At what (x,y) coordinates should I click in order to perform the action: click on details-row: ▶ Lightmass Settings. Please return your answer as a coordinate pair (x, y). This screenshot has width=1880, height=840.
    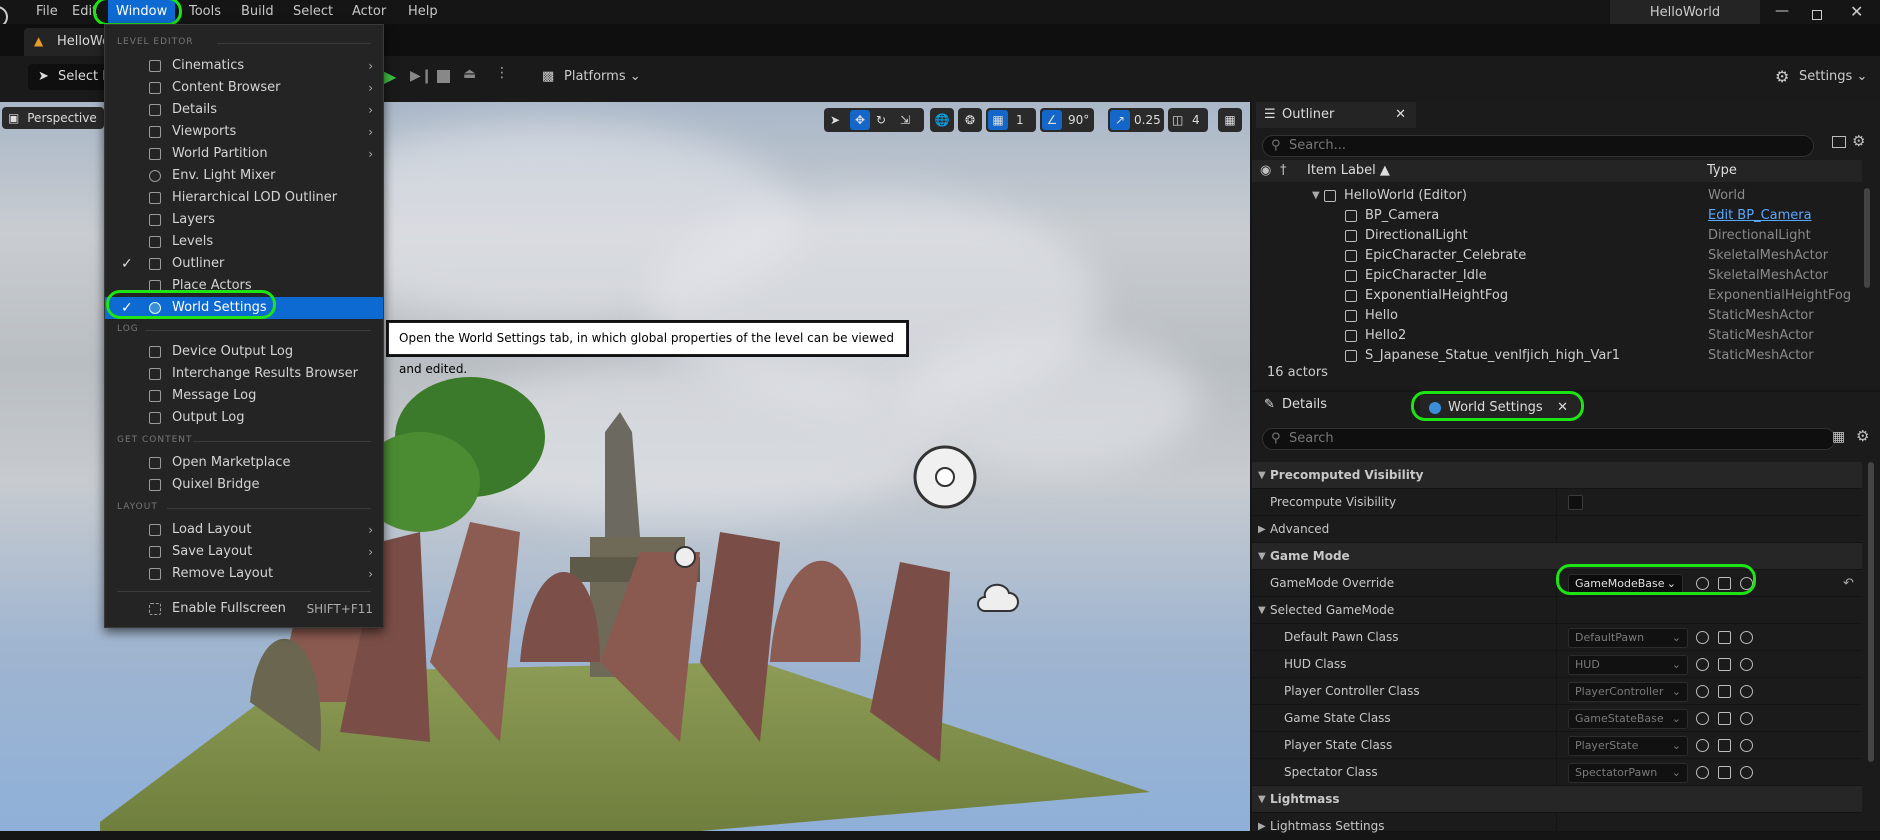
    Looking at the image, I should click on (1557, 826).